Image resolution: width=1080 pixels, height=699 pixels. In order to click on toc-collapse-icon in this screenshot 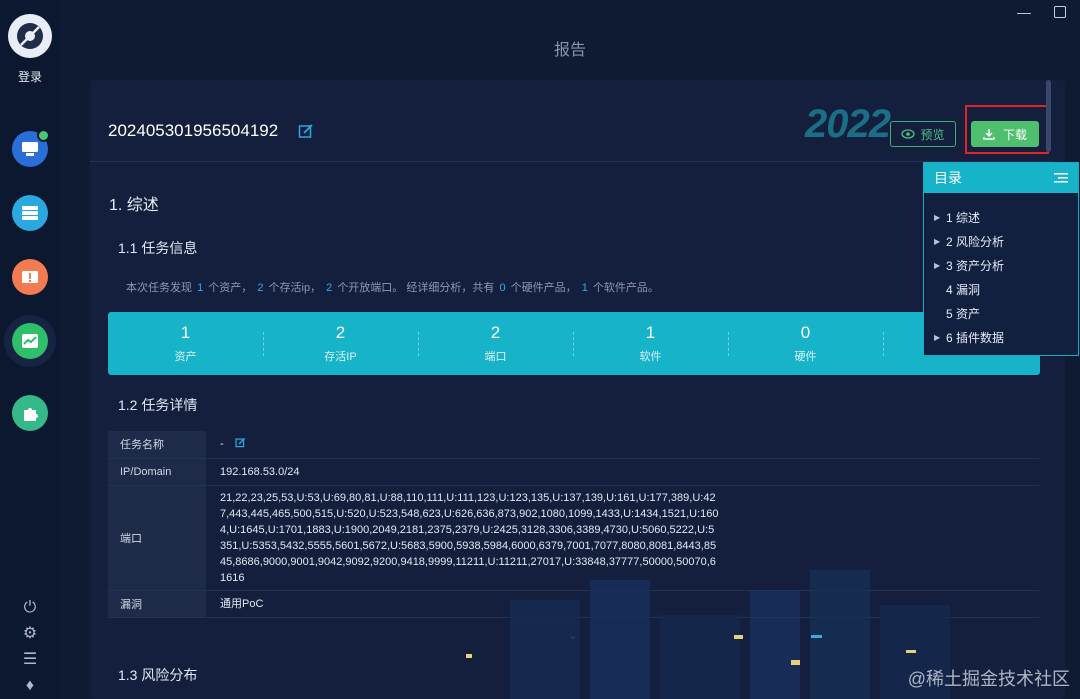, I will do `click(1061, 178)`.